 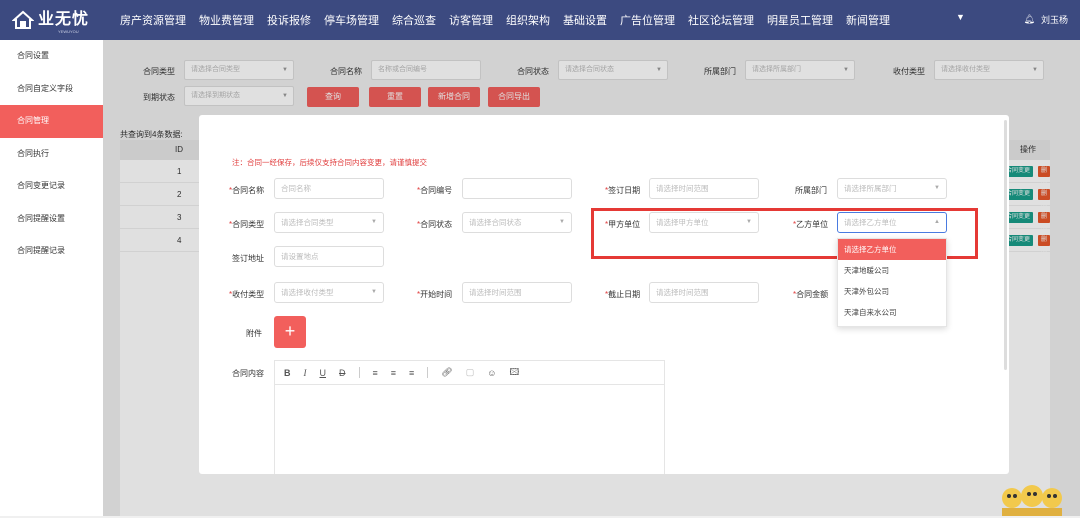 I want to click on strikethrough-icon: D, so click(x=342, y=373).